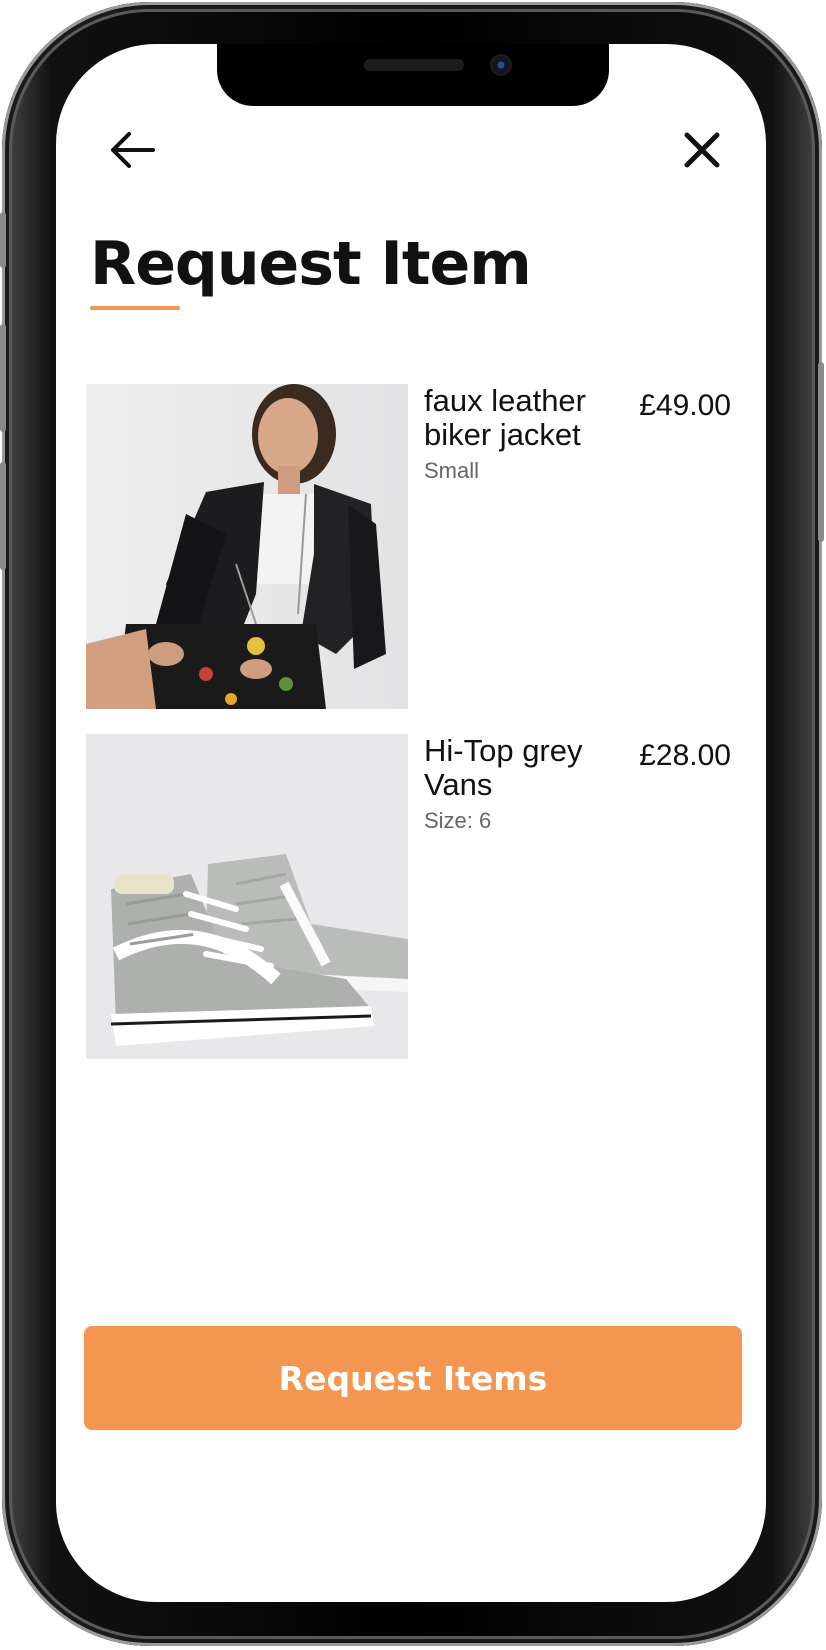 This screenshot has width=826, height=1650. What do you see at coordinates (501, 65) in the screenshot?
I see `front-camera-icon` at bounding box center [501, 65].